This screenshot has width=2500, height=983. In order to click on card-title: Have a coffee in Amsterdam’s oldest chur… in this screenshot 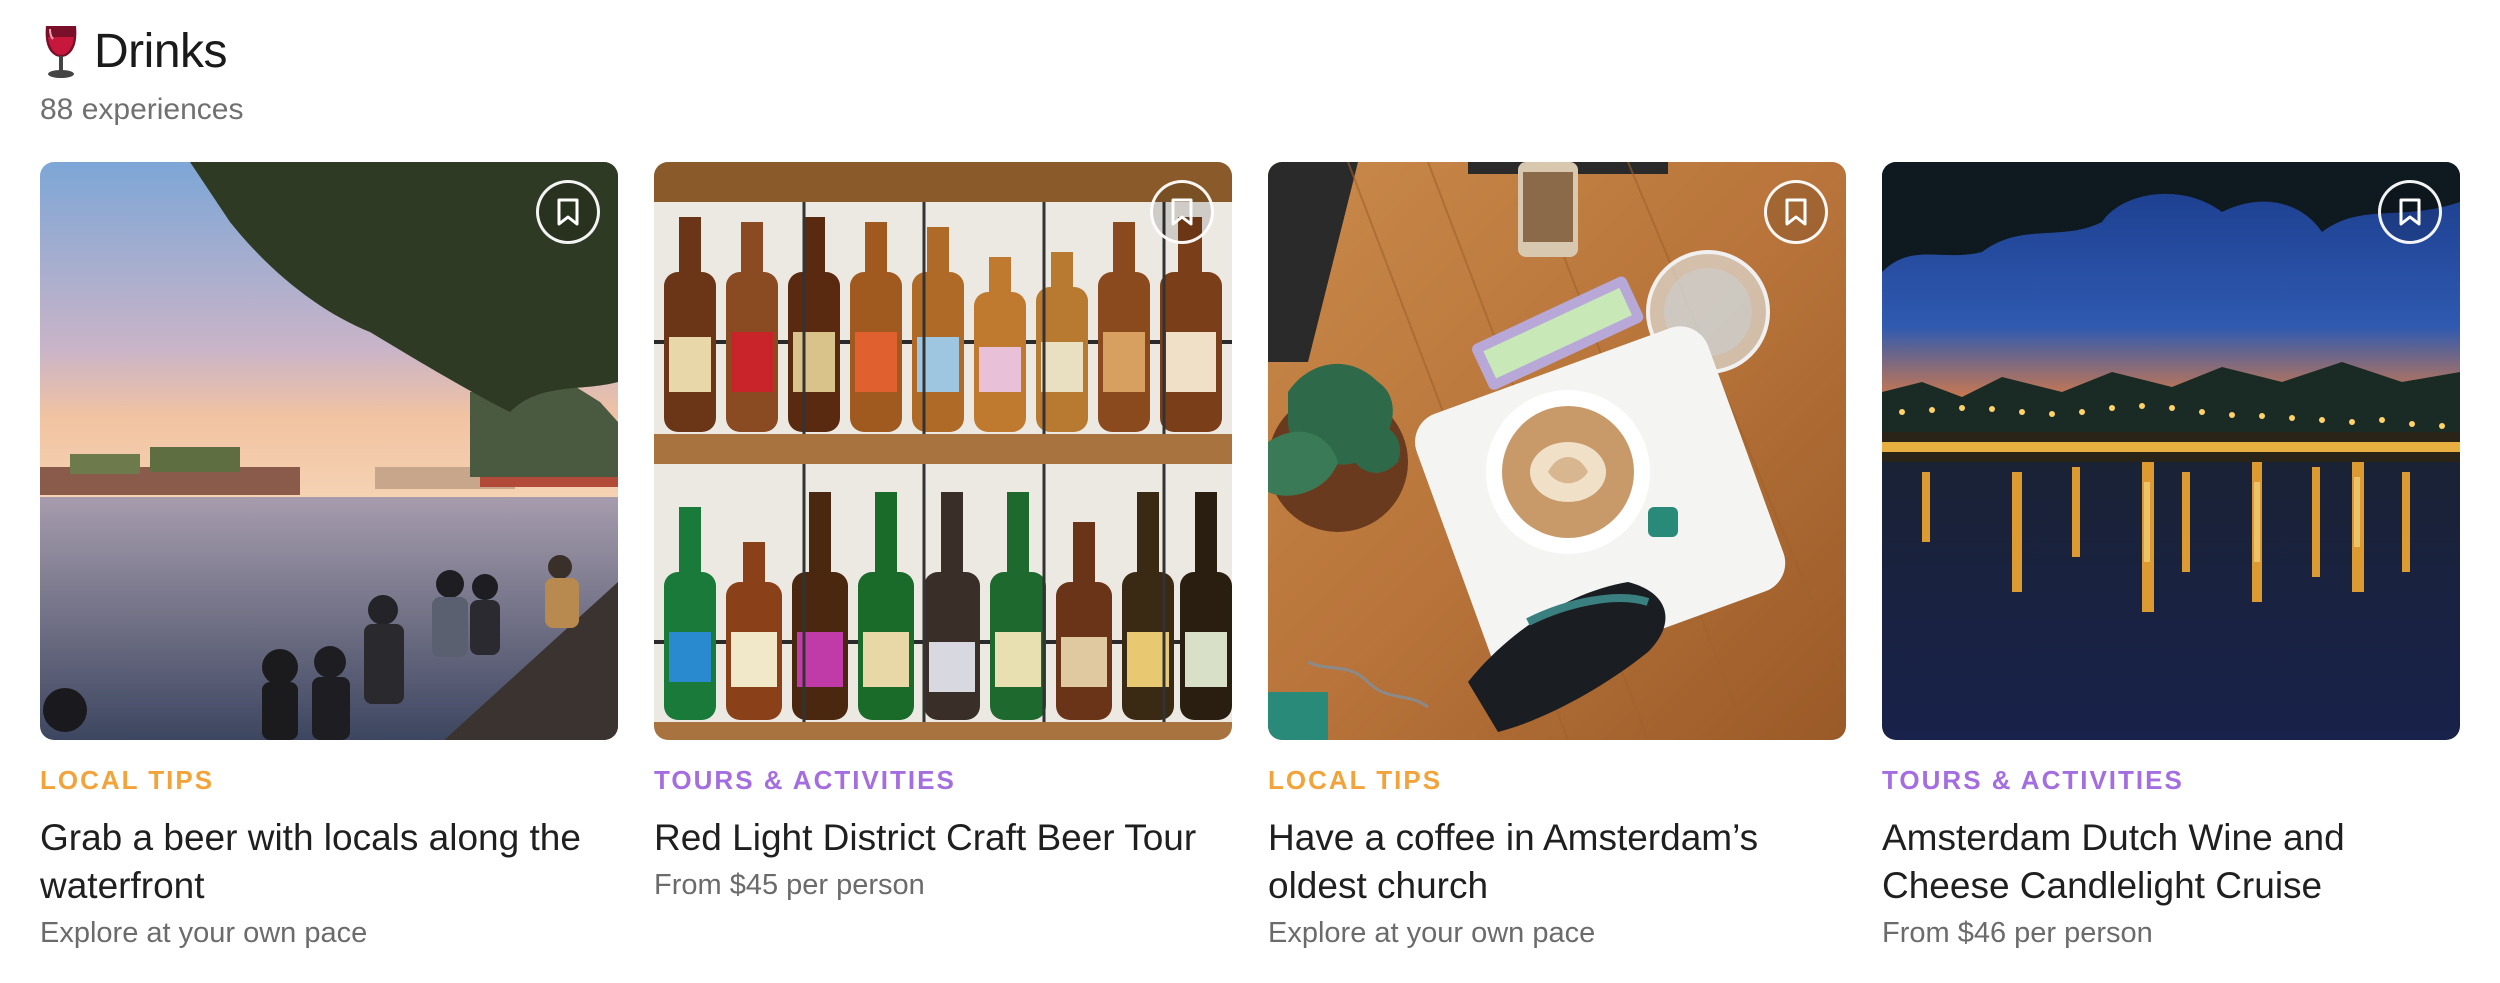, I will do `click(1557, 862)`.